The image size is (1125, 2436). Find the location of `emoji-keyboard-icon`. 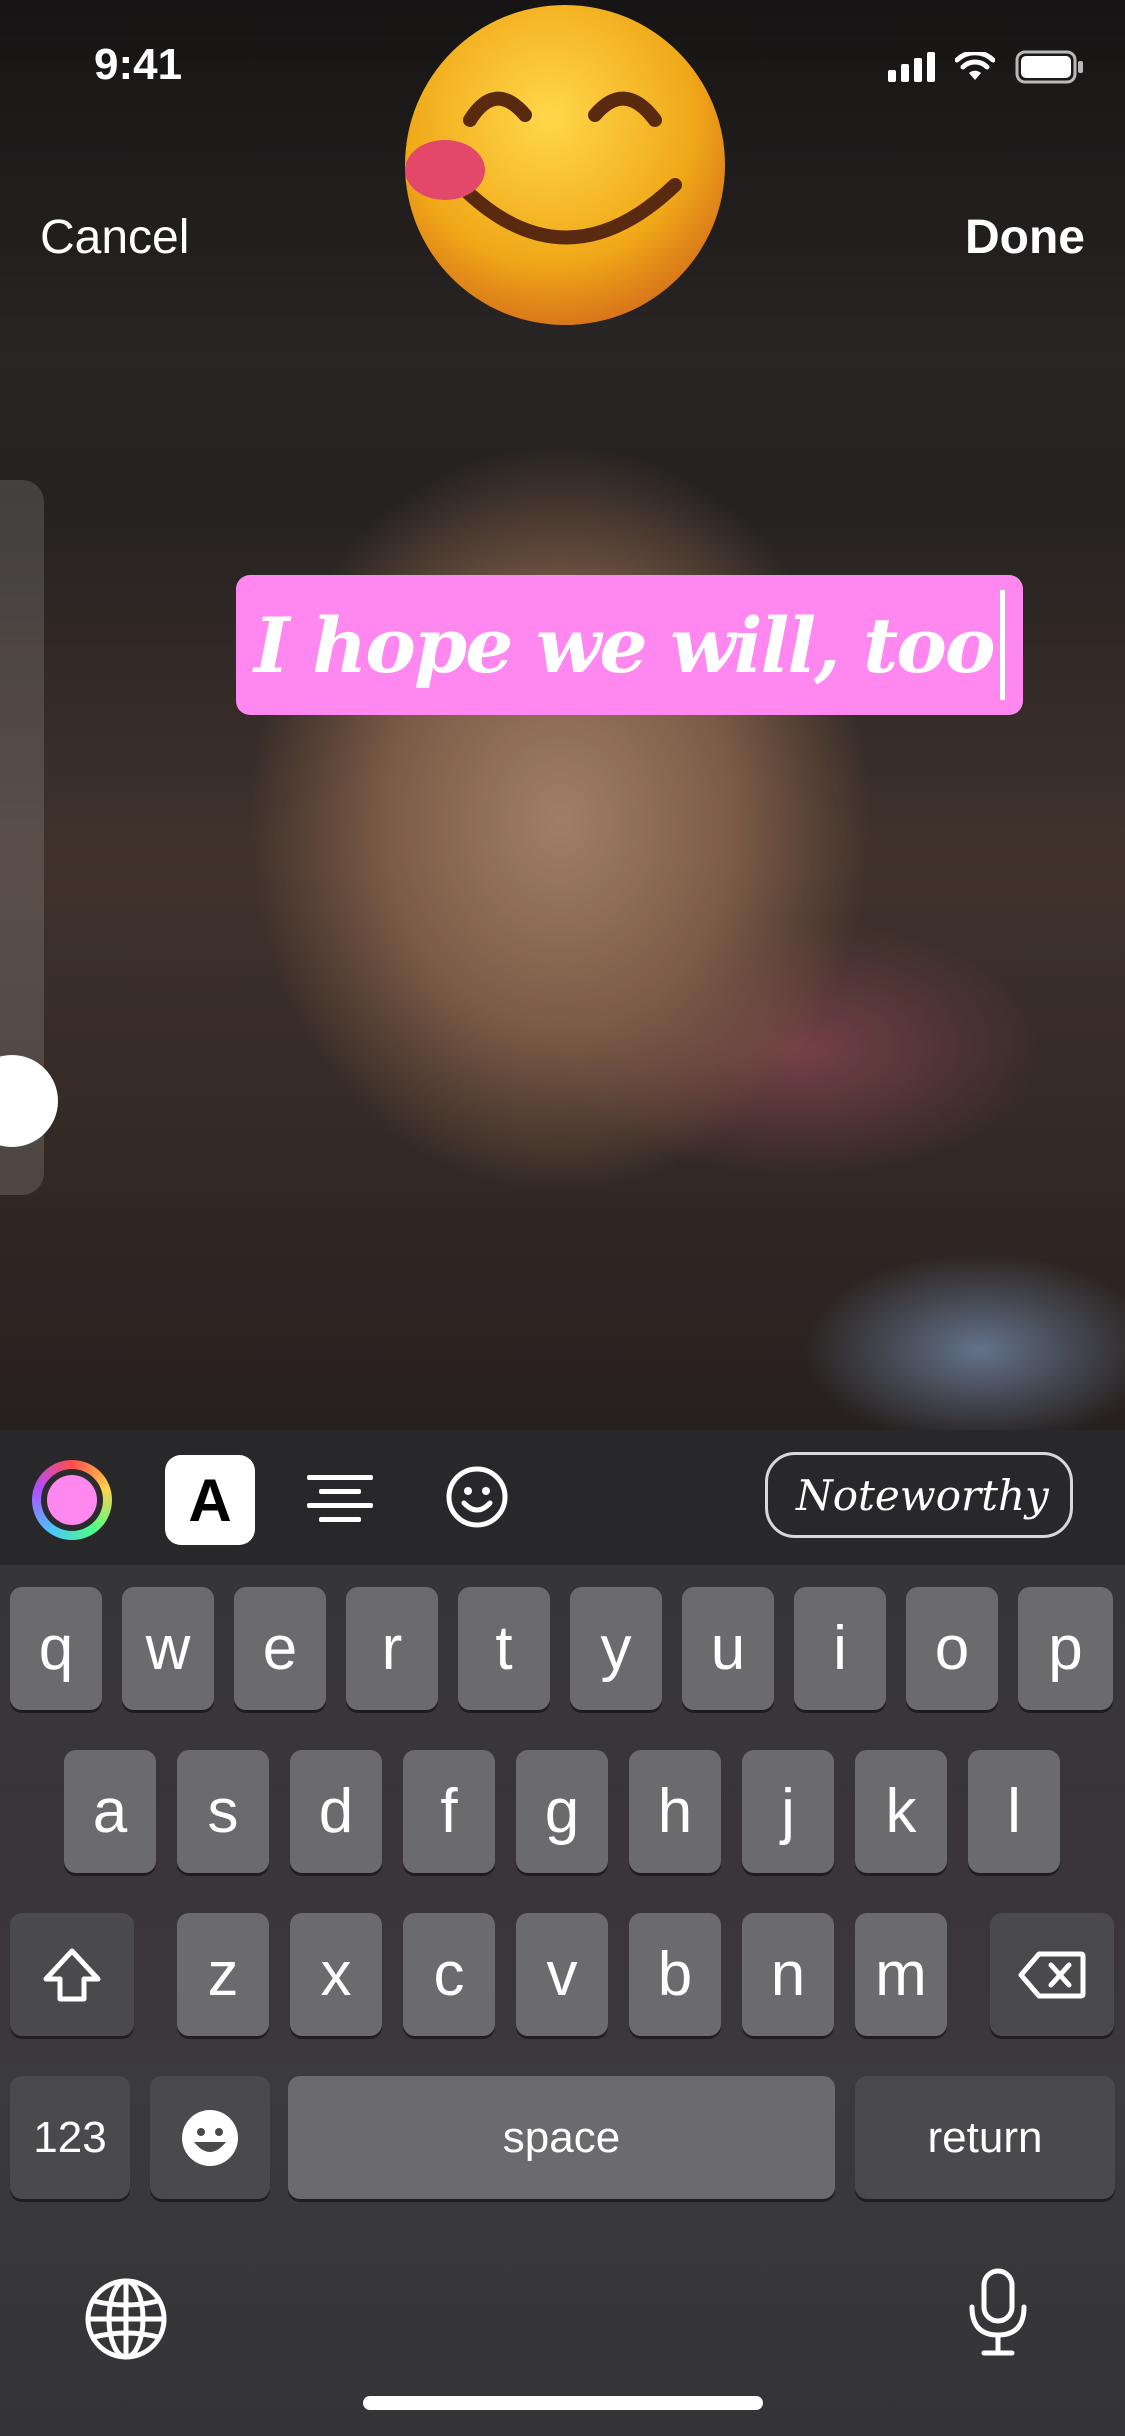

emoji-keyboard-icon is located at coordinates (210, 2137).